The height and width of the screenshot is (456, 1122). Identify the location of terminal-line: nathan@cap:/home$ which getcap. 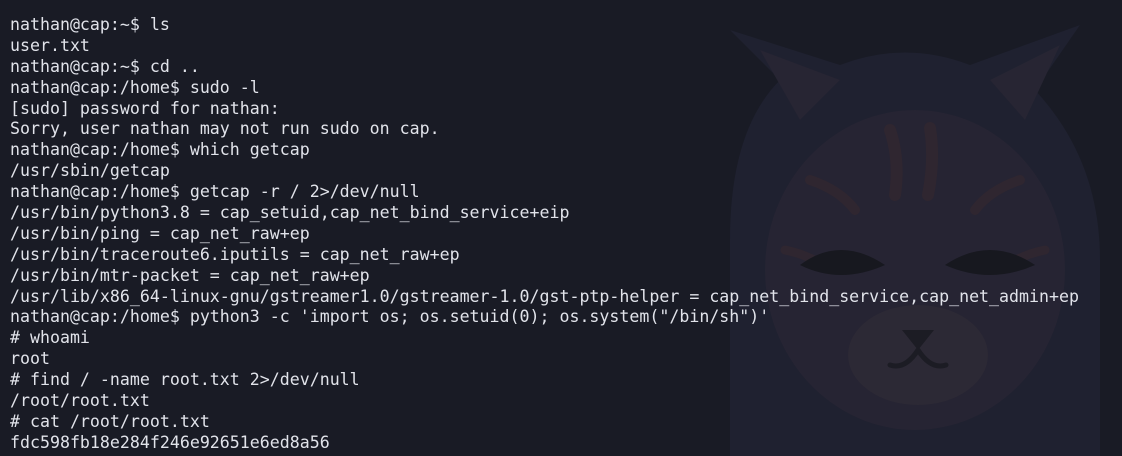
(160, 150).